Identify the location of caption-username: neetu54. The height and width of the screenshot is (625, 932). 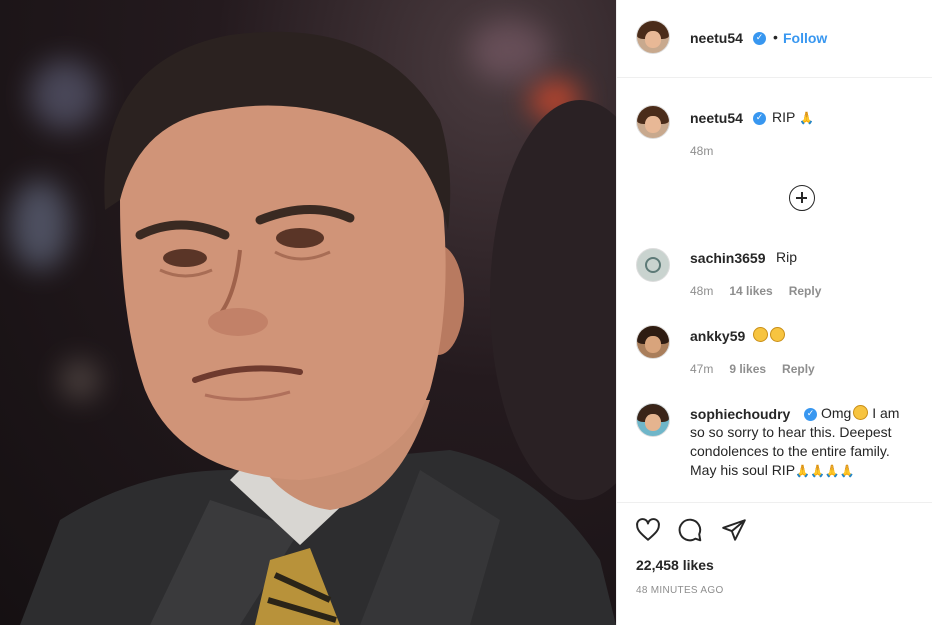
(716, 118).